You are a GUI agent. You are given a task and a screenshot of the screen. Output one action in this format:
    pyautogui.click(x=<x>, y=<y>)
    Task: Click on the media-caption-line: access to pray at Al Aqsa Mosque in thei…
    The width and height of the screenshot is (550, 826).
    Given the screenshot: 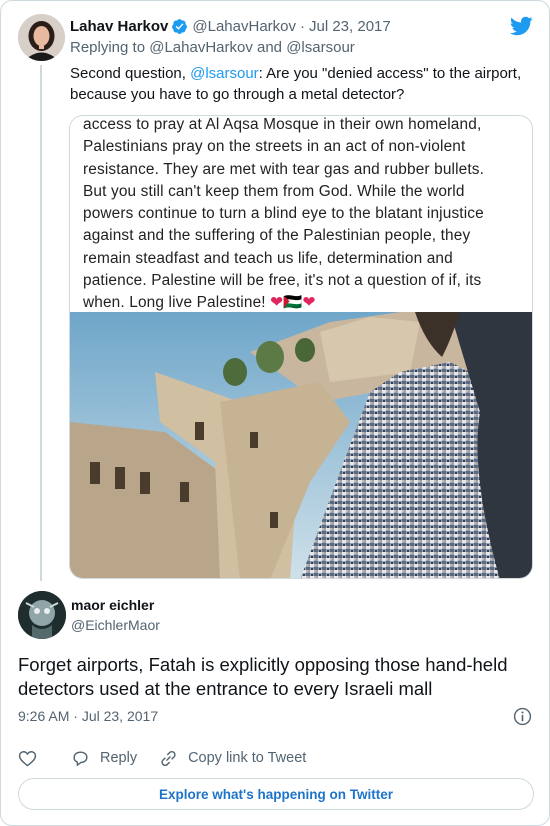 What is the action you would take?
    pyautogui.click(x=282, y=124)
    